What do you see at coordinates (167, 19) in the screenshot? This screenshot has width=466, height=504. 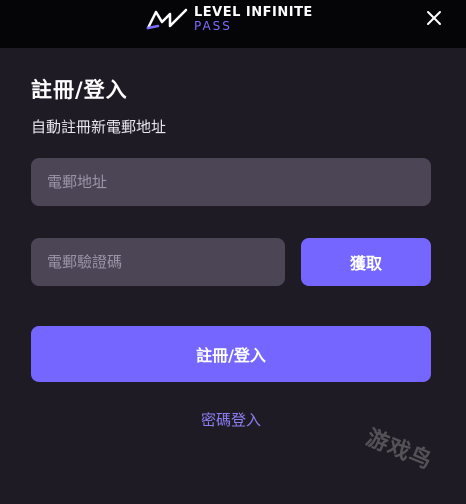 I see `logo-mark-icon` at bounding box center [167, 19].